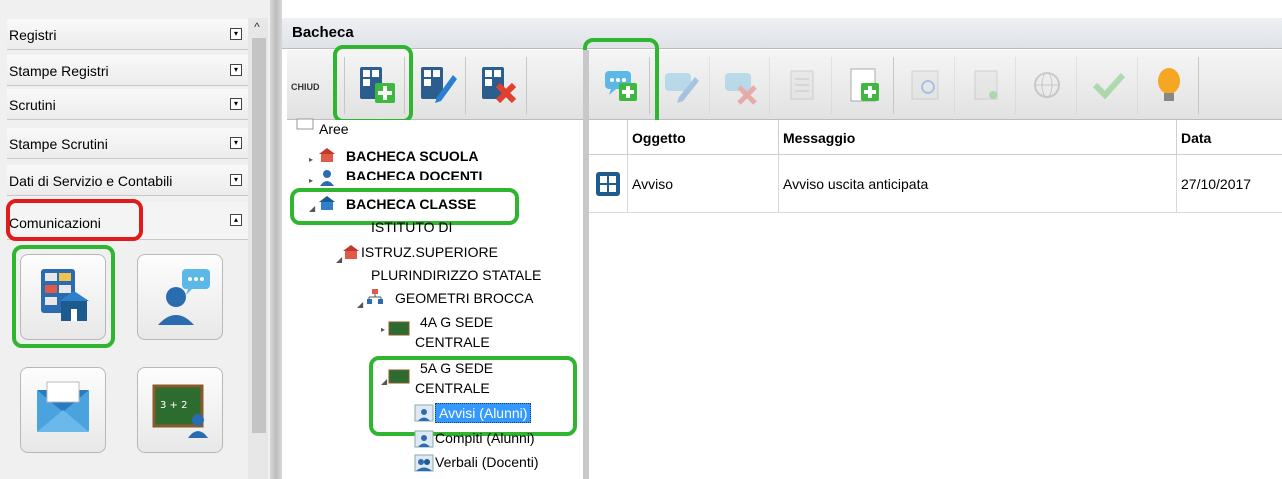 The image size is (1282, 479). I want to click on table-cell-oggetto: Avviso, so click(703, 184).